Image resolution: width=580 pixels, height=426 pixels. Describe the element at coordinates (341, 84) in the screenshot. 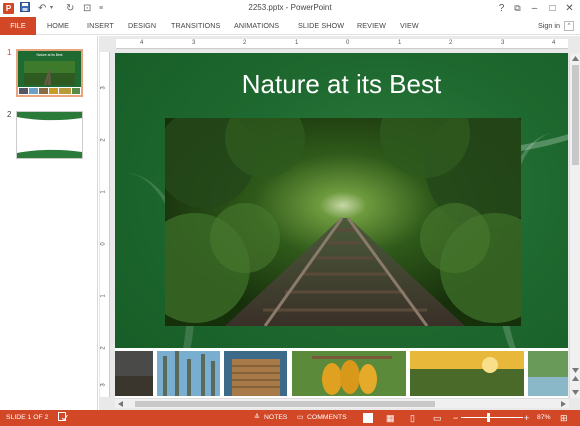

I see `slide-title: Nature at its Best` at that location.